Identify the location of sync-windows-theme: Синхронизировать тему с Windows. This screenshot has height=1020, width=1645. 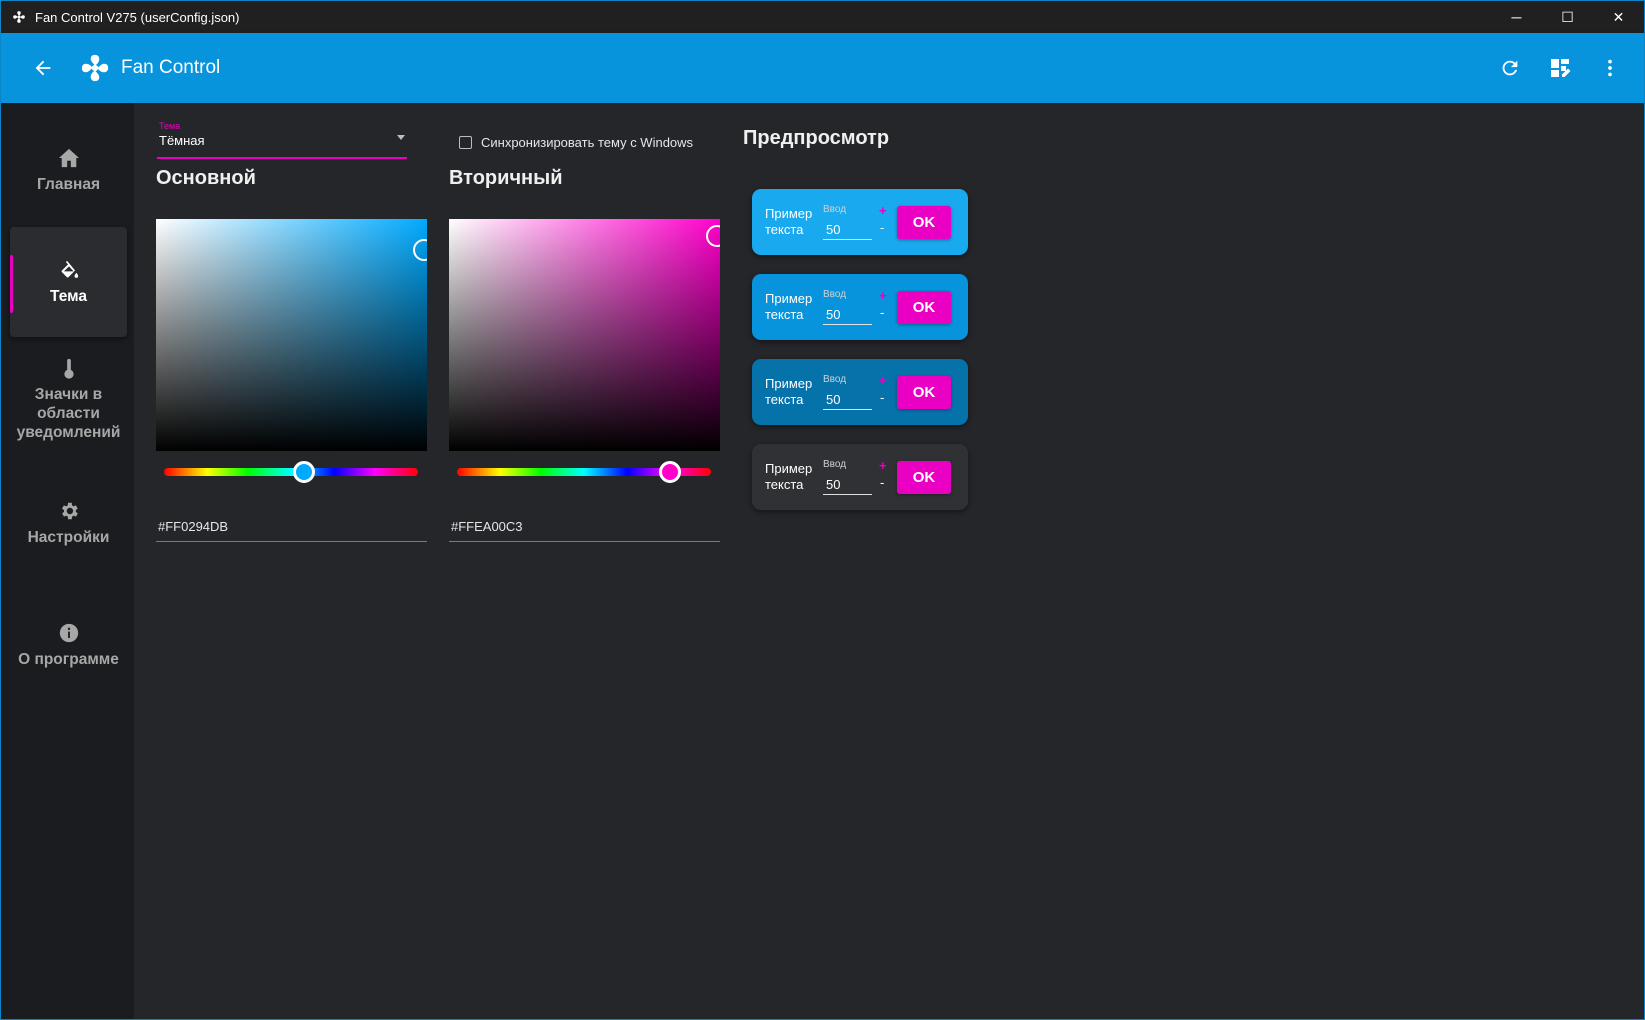
(576, 142).